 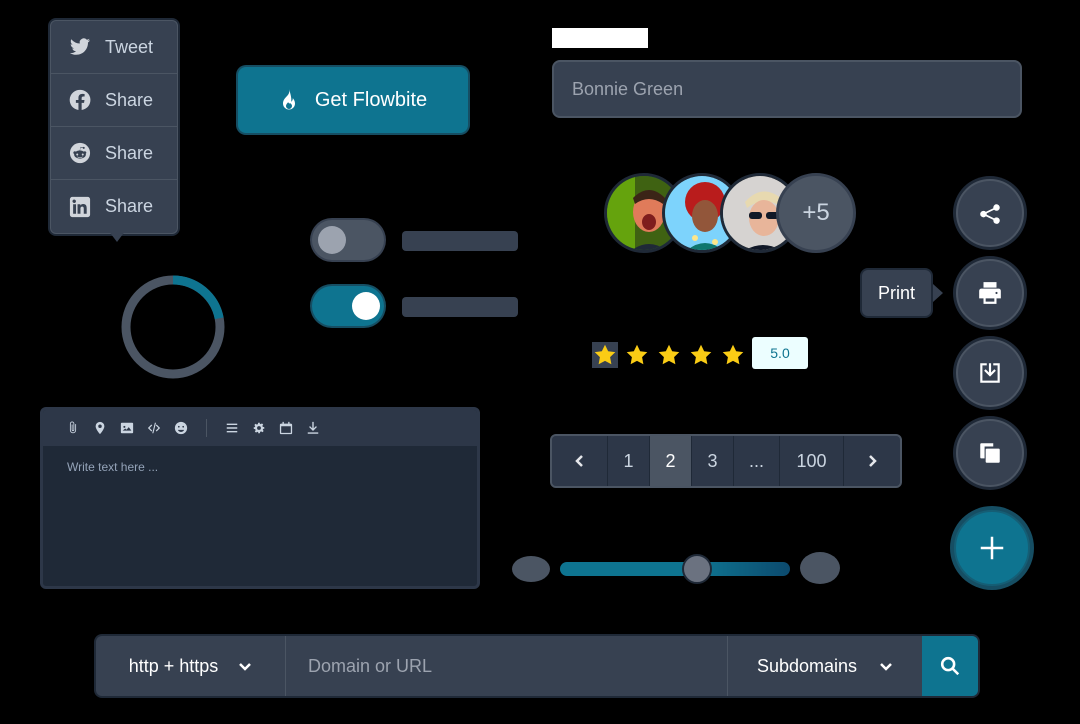 I want to click on page-button: 1, so click(x=629, y=461).